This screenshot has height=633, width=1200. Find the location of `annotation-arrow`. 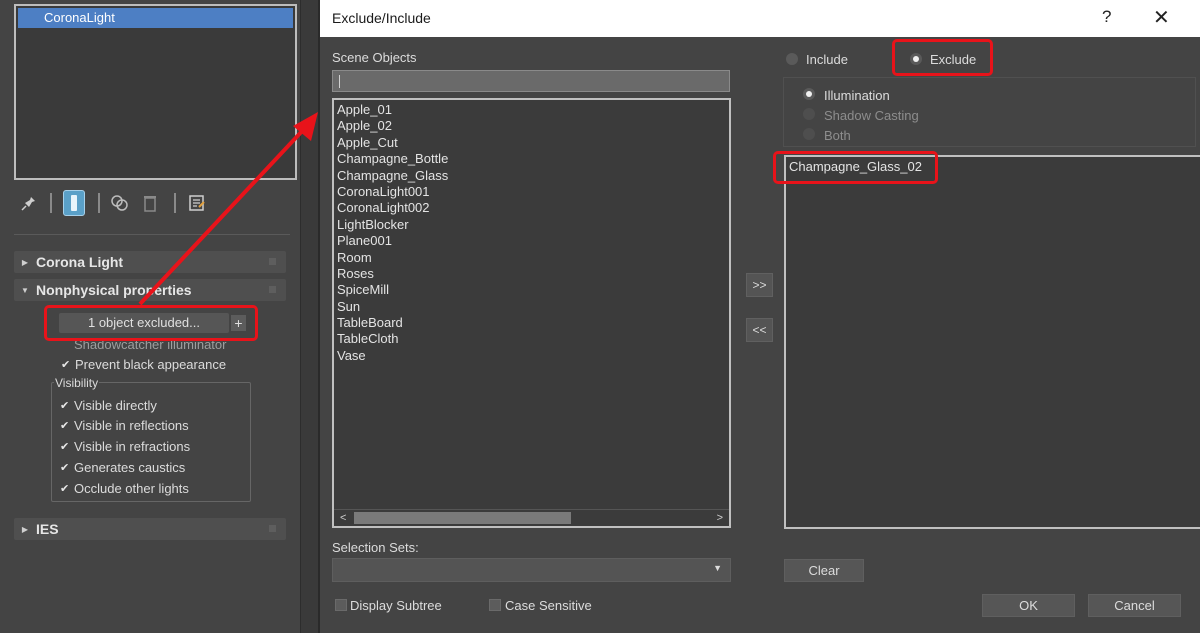

annotation-arrow is located at coordinates (228, 209).